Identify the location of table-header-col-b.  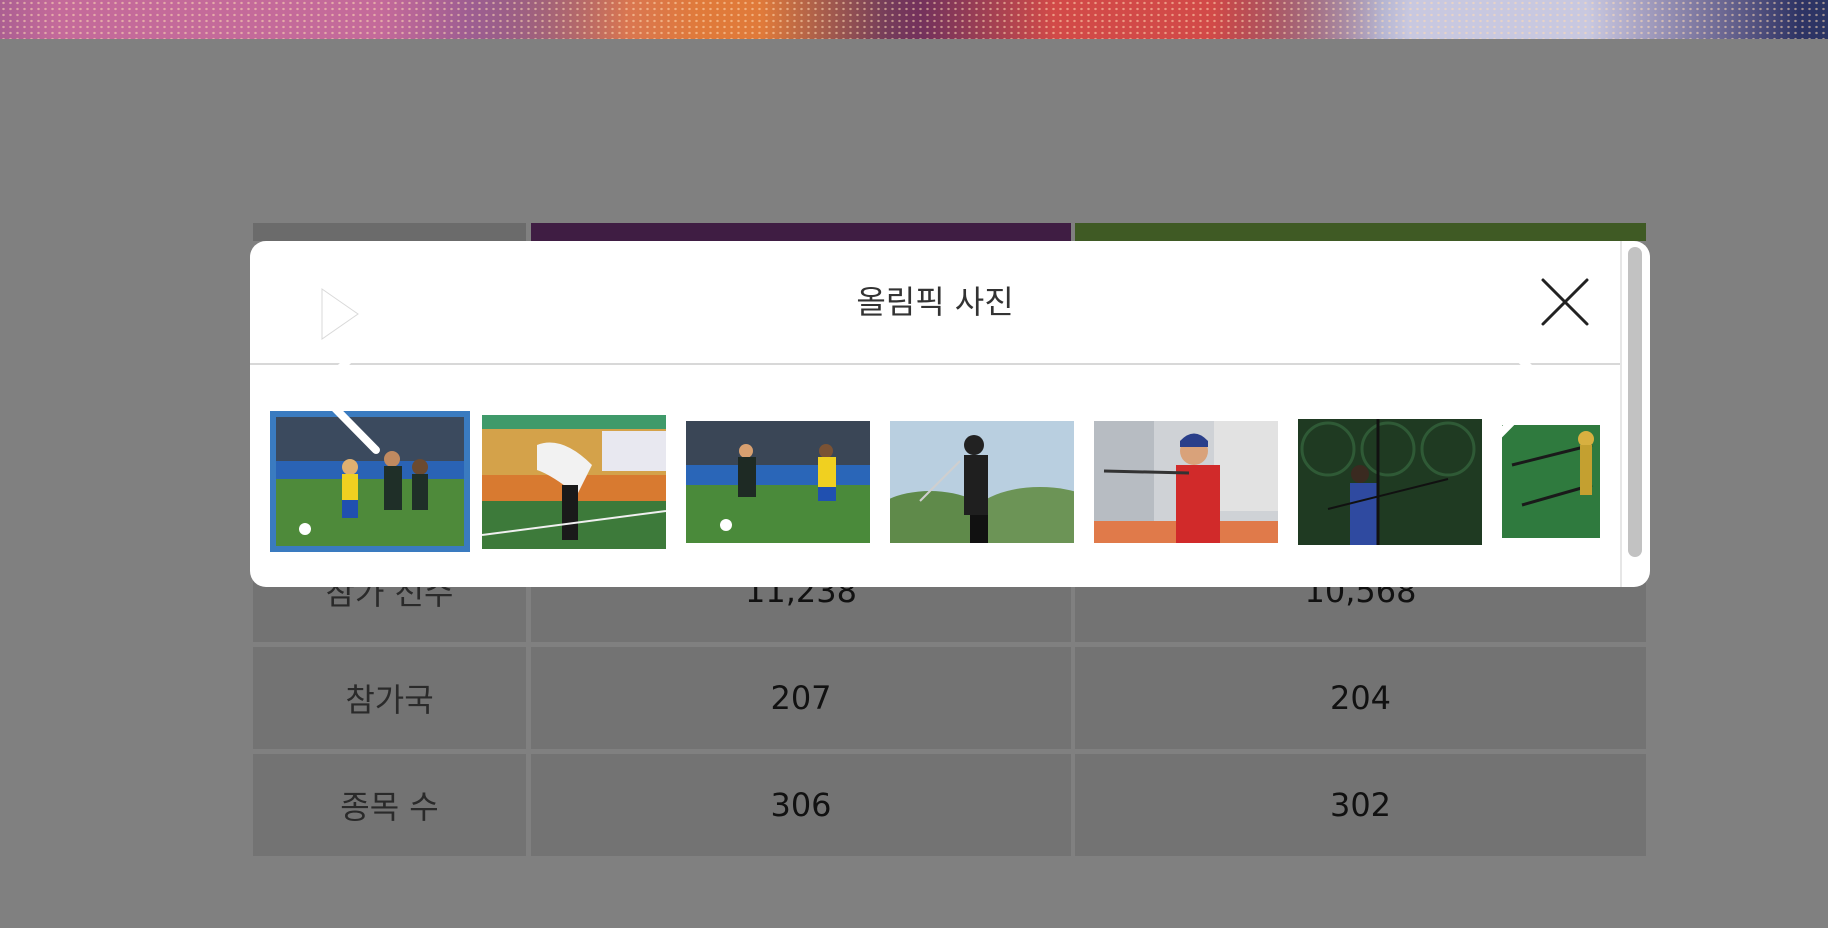
(1360, 232).